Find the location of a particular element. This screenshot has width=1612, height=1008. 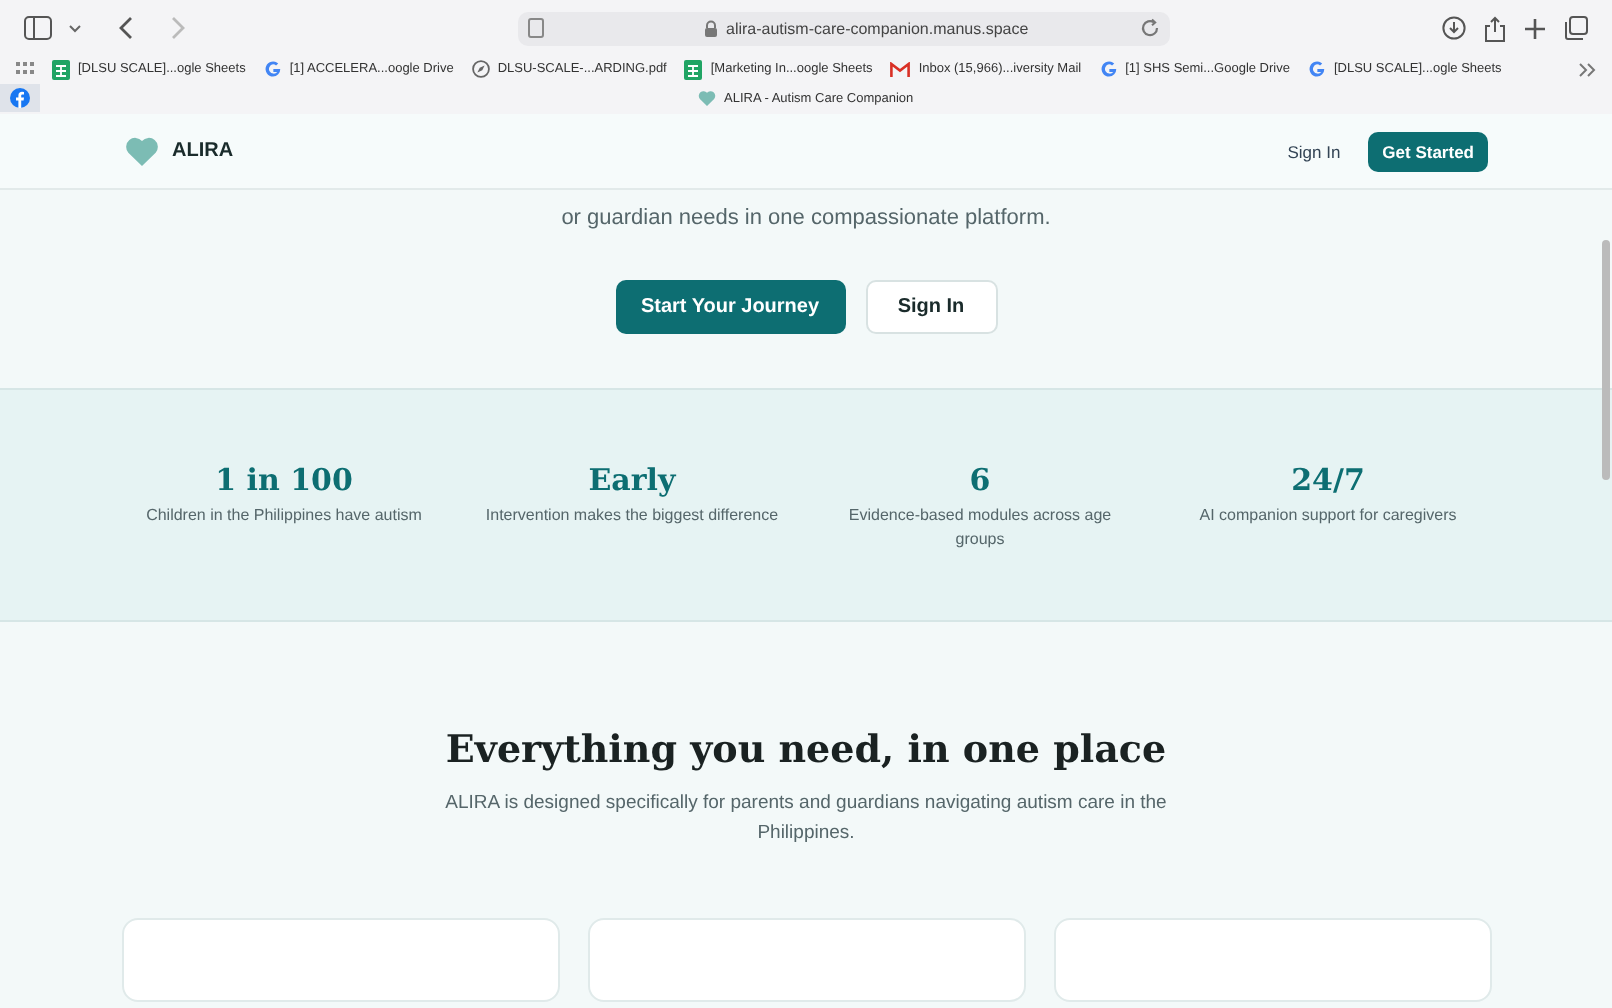

chevrons-icon is located at coordinates (1587, 69).